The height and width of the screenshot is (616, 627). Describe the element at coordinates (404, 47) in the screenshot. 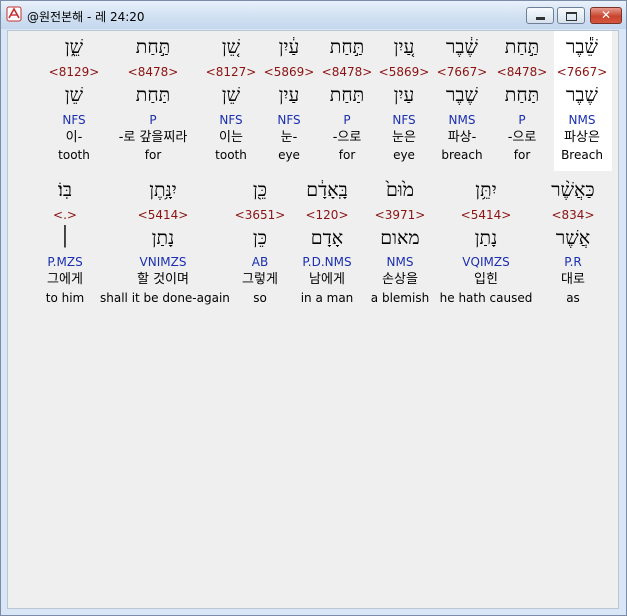

I see `word-hebrew: עַ֚יִן` at that location.